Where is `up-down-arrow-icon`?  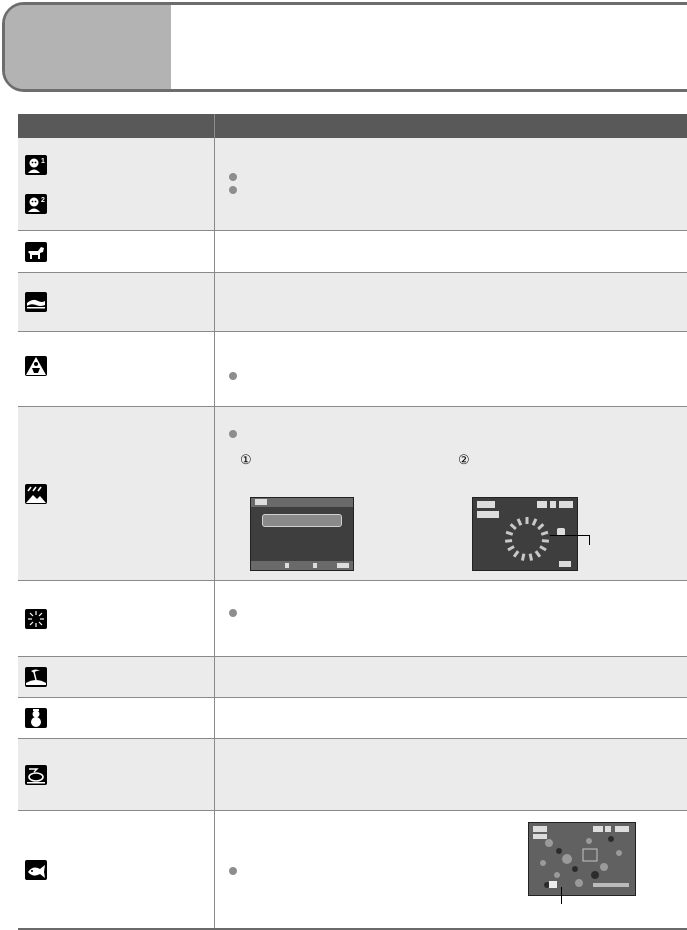
up-down-arrow-icon is located at coordinates (315, 565).